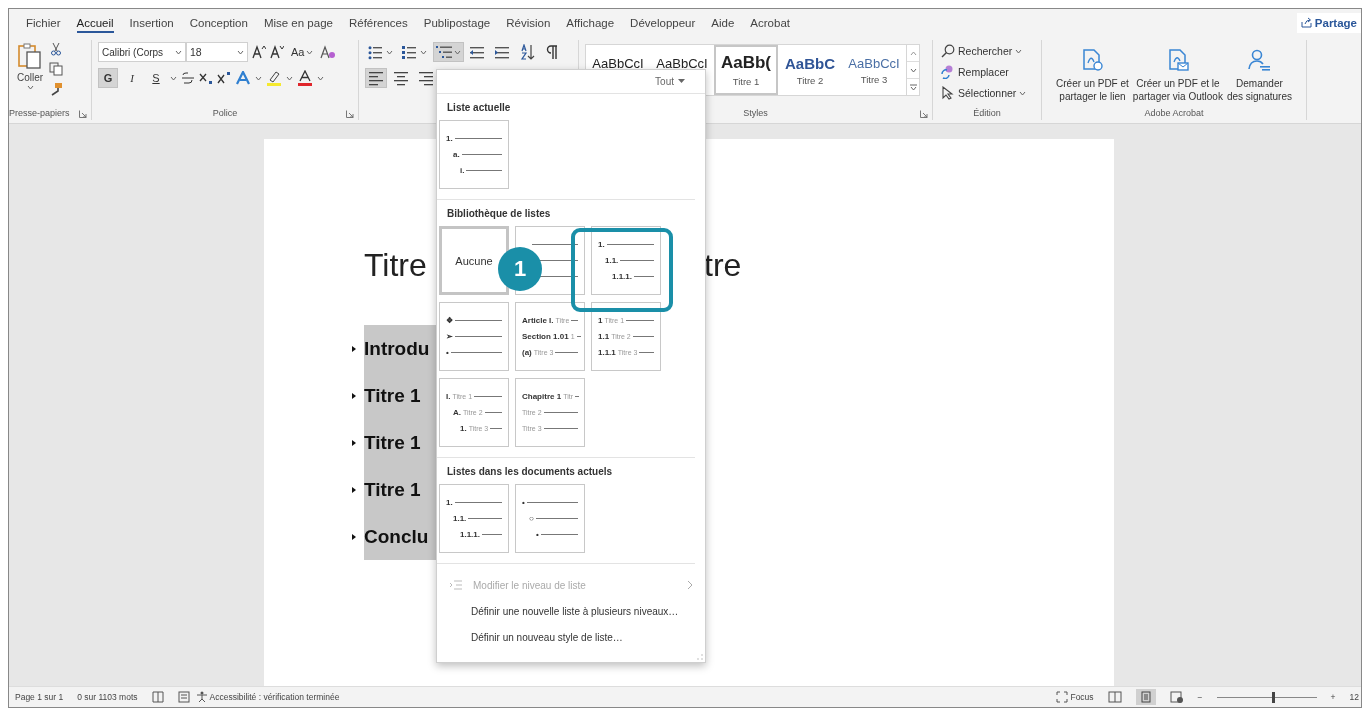 The image size is (1370, 713). I want to click on group-label: Police, so click(225, 114).